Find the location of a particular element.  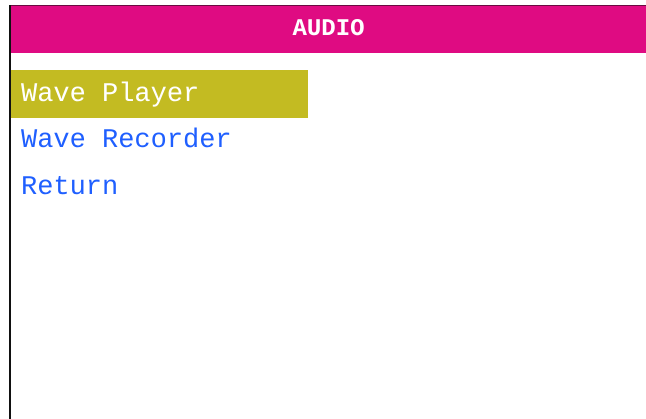

header-title: AUDIO is located at coordinates (328, 29).